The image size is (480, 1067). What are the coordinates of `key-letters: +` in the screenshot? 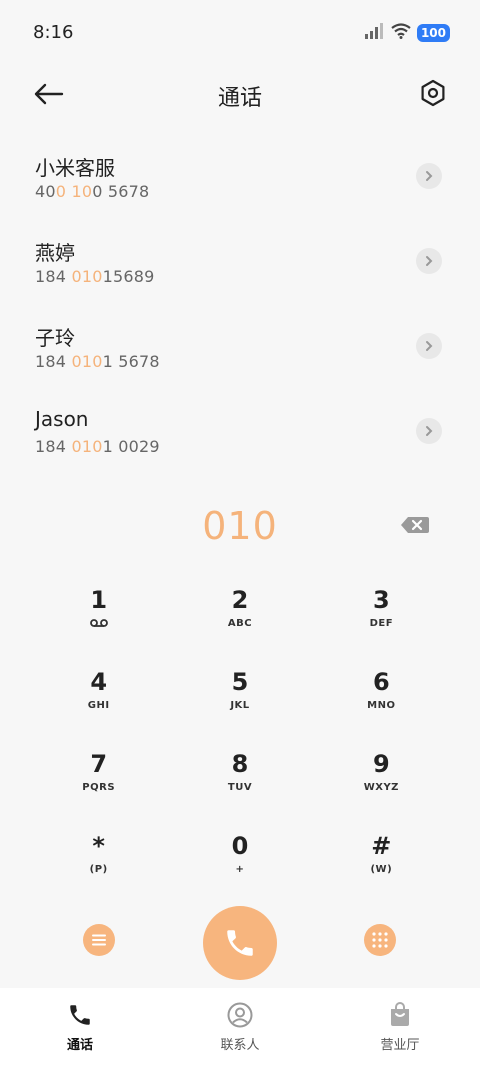 It's located at (240, 869).